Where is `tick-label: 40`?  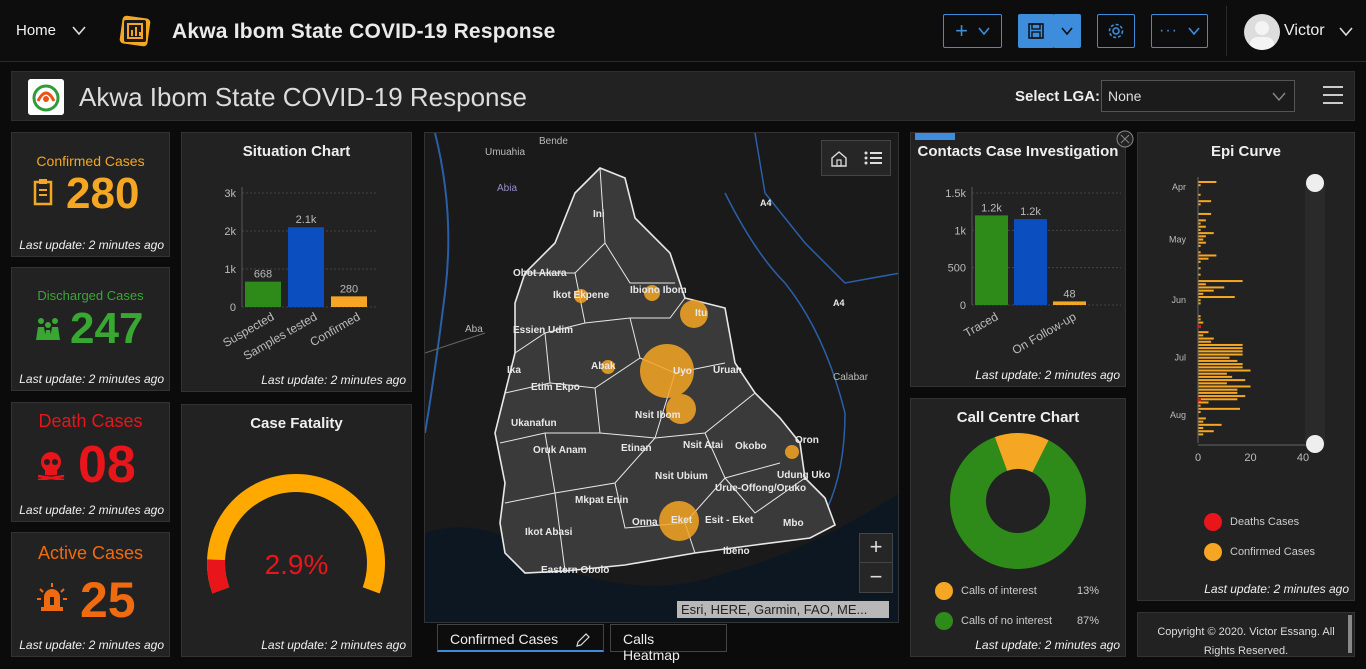 tick-label: 40 is located at coordinates (1303, 458).